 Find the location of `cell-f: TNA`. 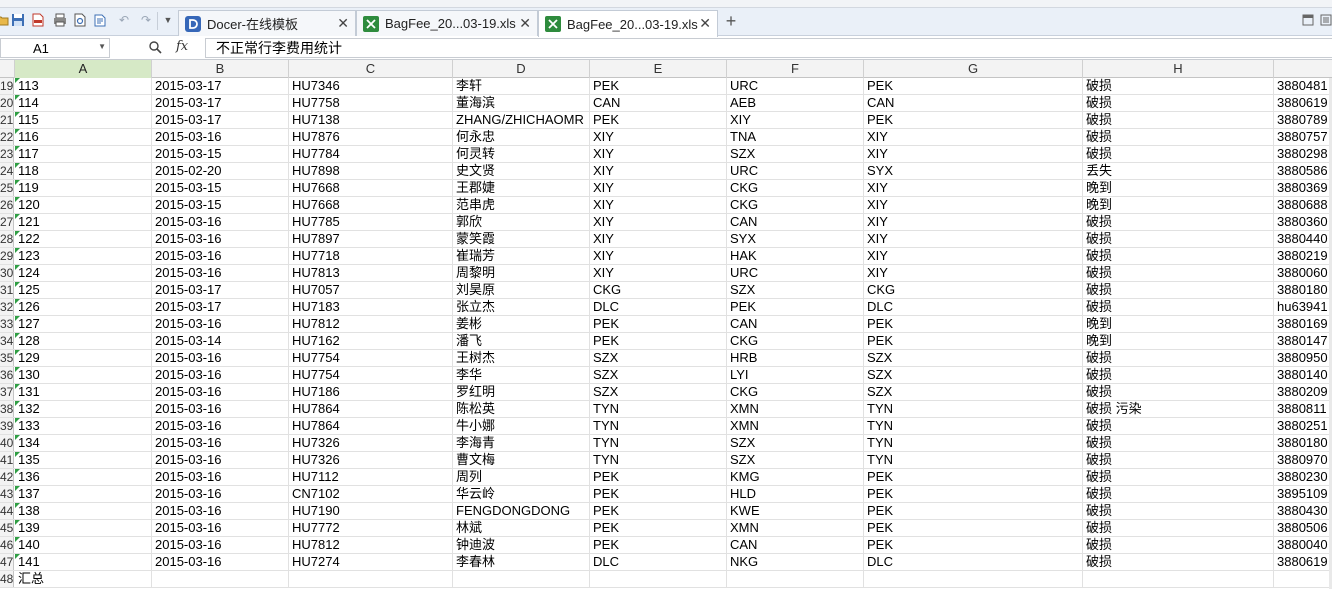

cell-f: TNA is located at coordinates (795, 137).